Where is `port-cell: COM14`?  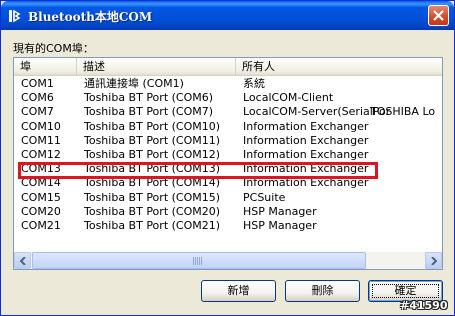
port-cell: COM14 is located at coordinates (41, 183).